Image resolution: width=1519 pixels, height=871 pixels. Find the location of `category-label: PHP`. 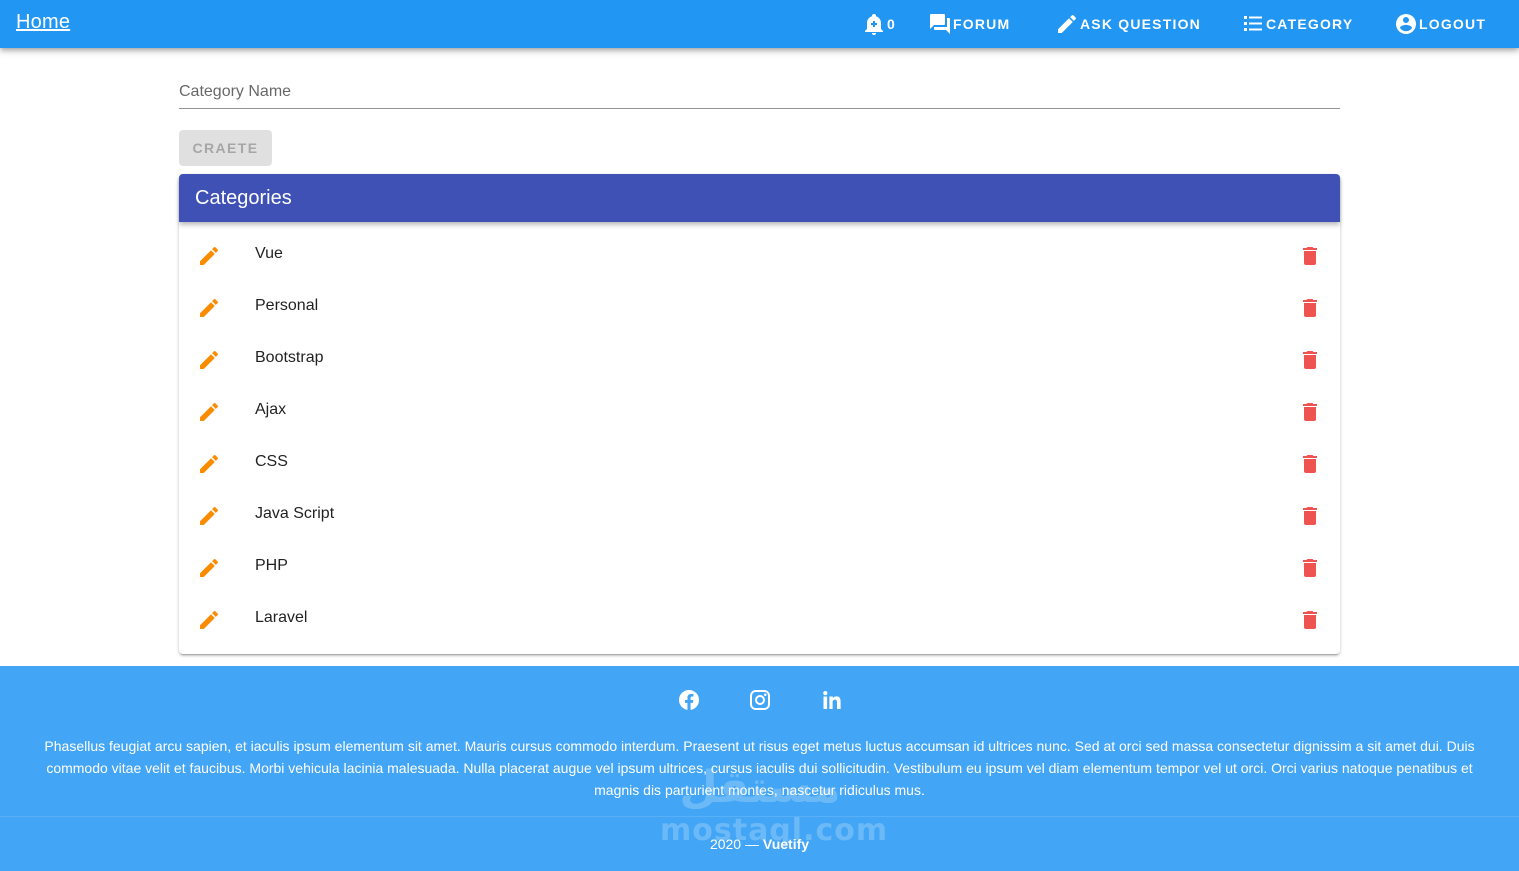

category-label: PHP is located at coordinates (271, 565).